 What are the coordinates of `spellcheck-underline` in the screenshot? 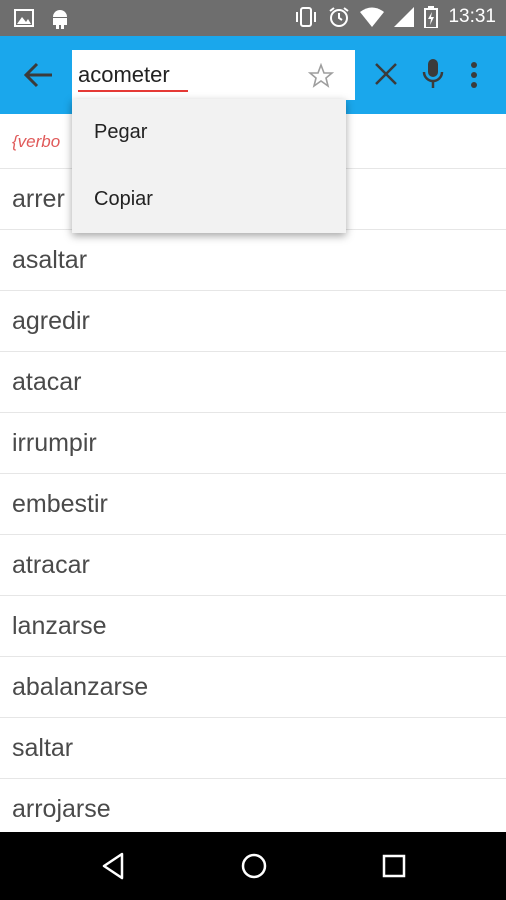 It's located at (133, 91).